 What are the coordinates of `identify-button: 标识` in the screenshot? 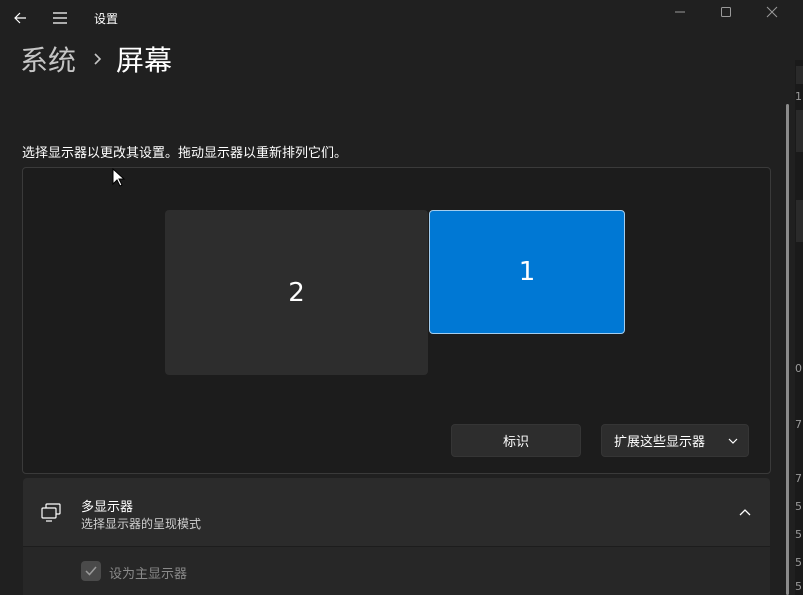 It's located at (516, 440).